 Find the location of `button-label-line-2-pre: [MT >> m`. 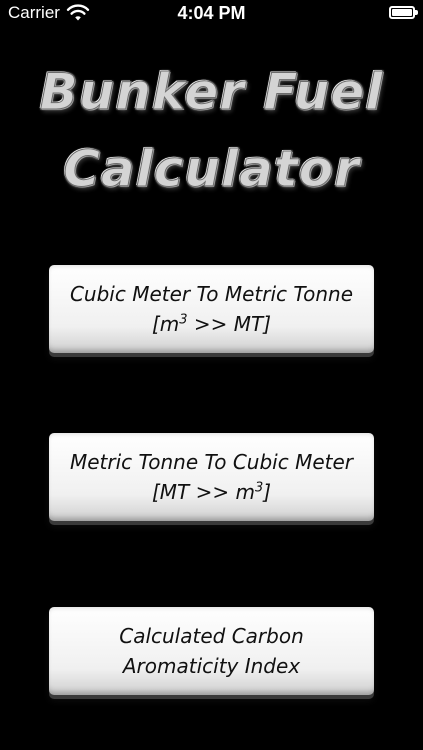

button-label-line-2-pre: [MT >> m is located at coordinates (203, 492).